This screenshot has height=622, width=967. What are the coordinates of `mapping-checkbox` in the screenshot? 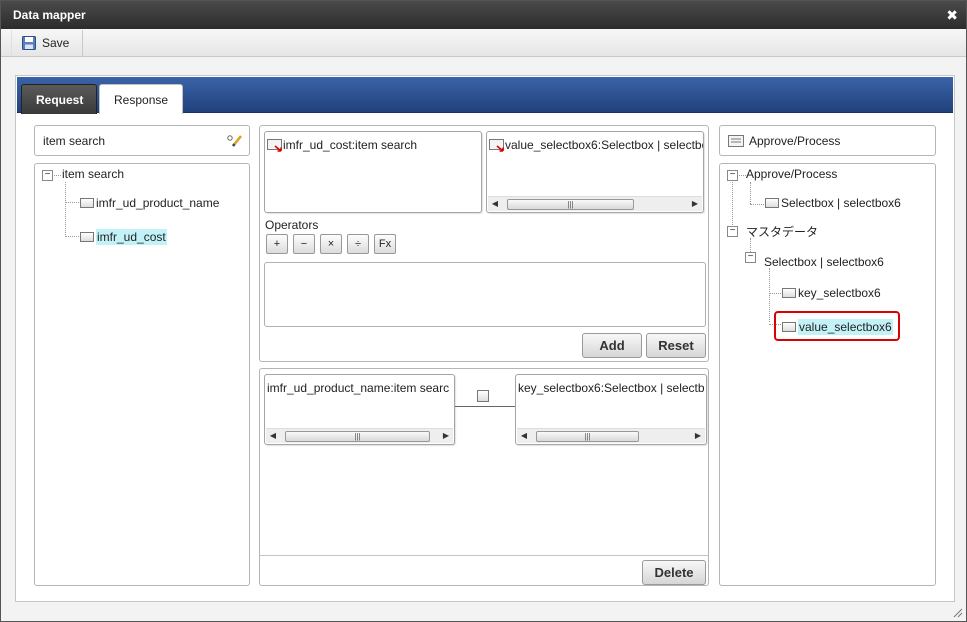 It's located at (483, 396).